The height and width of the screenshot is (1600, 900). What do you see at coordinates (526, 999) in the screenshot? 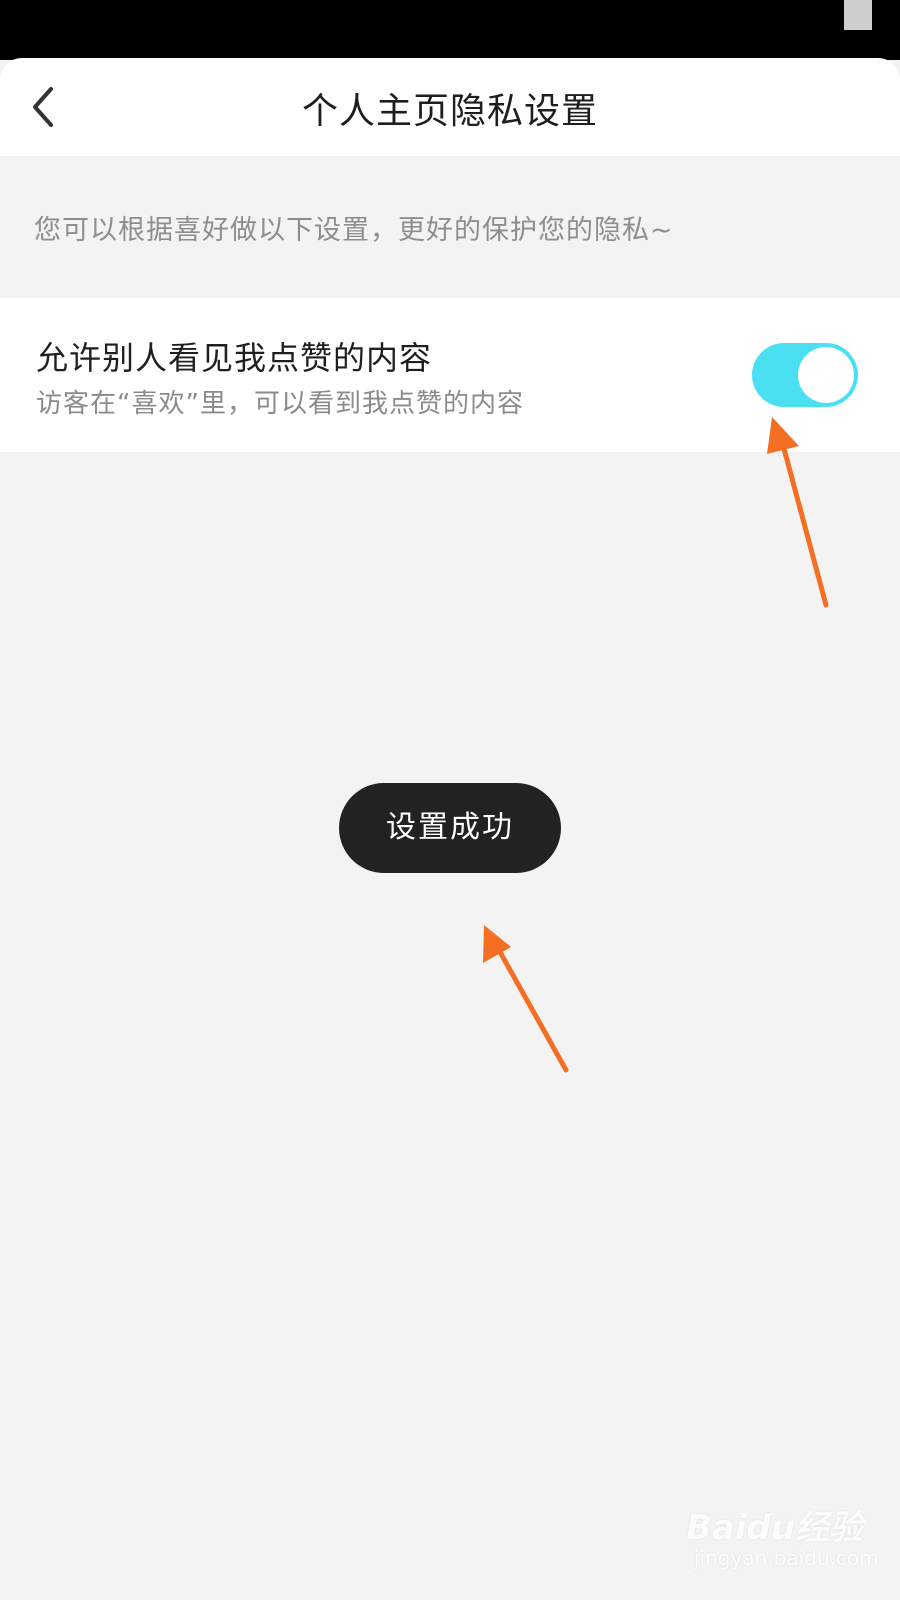
I see `toast-annotation-arrow` at bounding box center [526, 999].